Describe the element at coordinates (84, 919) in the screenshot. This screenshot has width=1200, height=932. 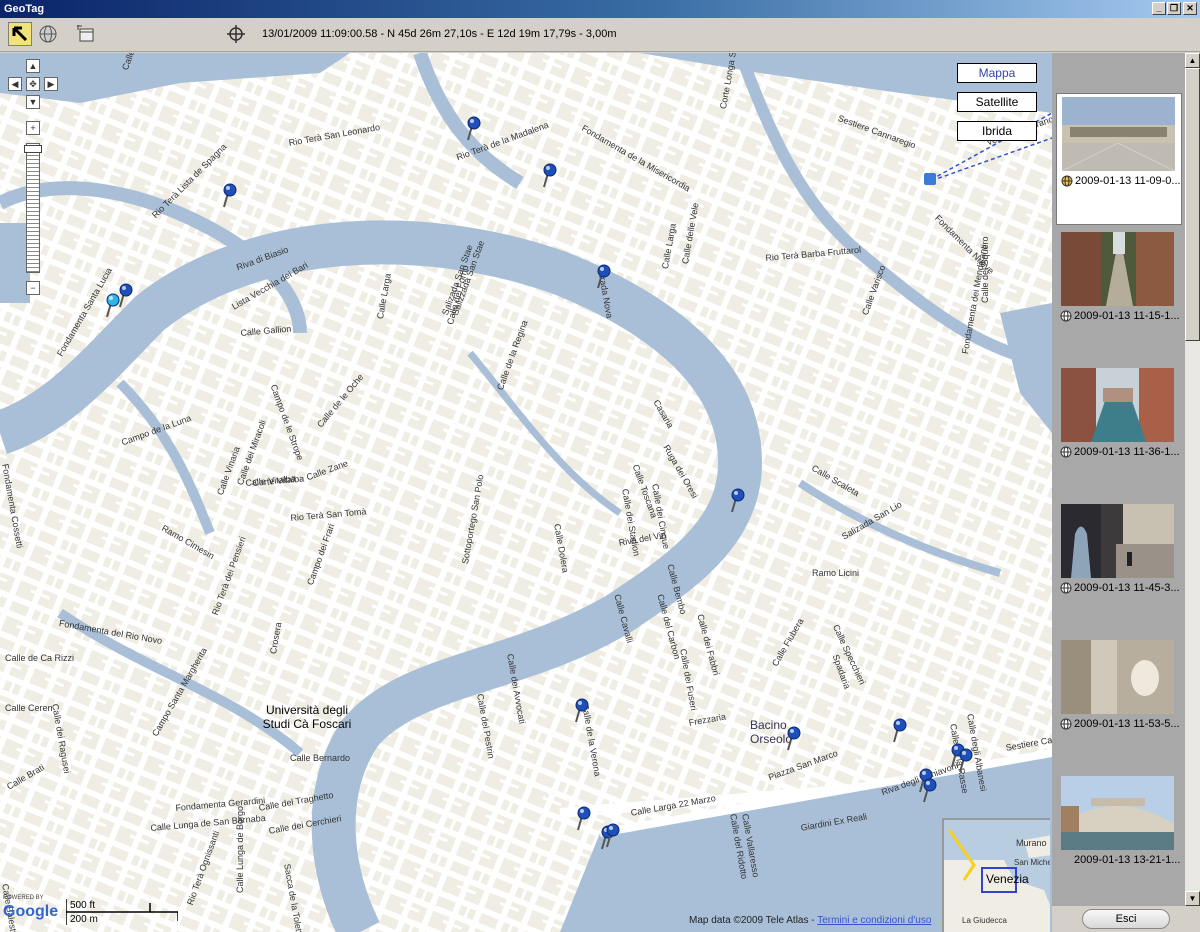
I see `scale-m: 200 m` at that location.